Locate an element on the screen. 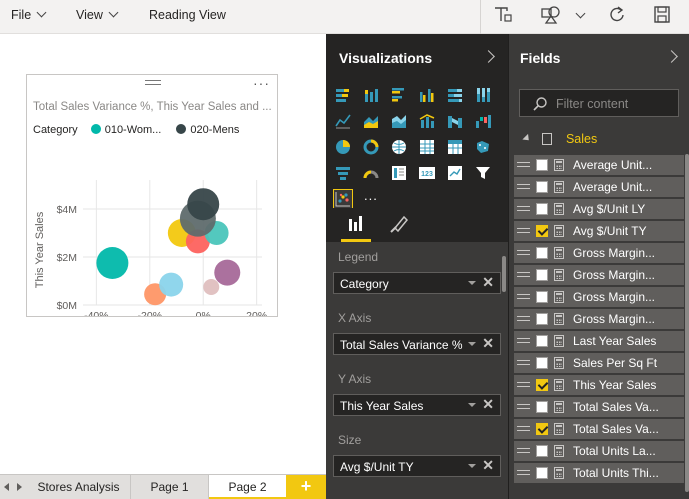  legend-well: Category ✕ is located at coordinates (417, 283).